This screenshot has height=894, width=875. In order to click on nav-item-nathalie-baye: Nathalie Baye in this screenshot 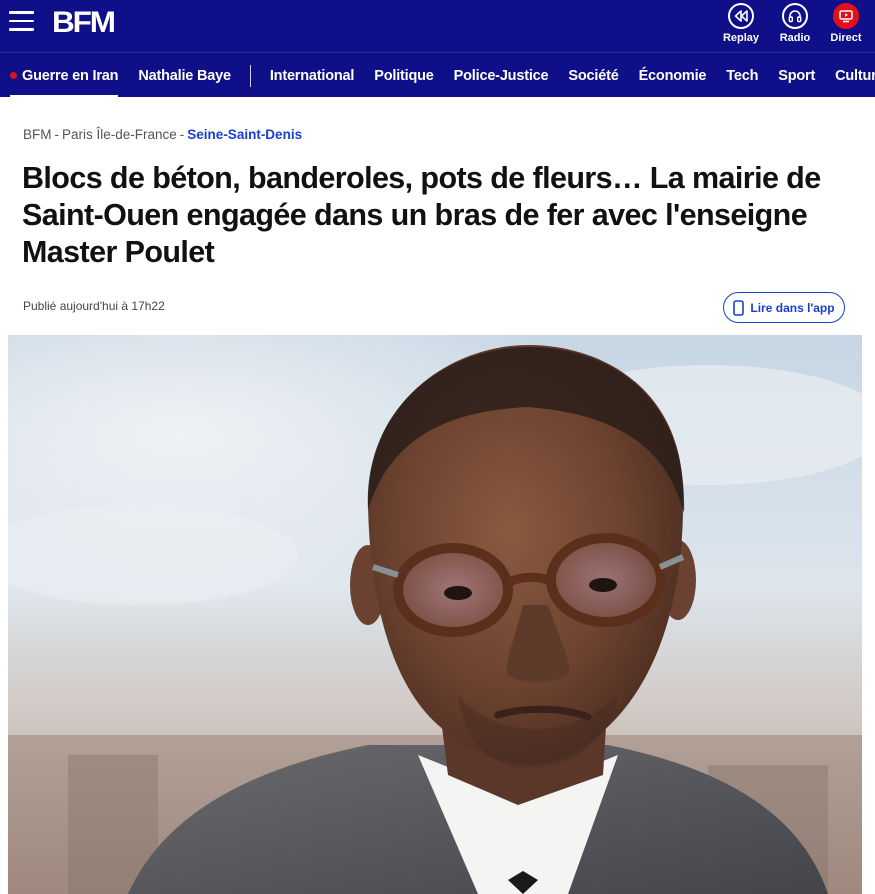, I will do `click(184, 75)`.